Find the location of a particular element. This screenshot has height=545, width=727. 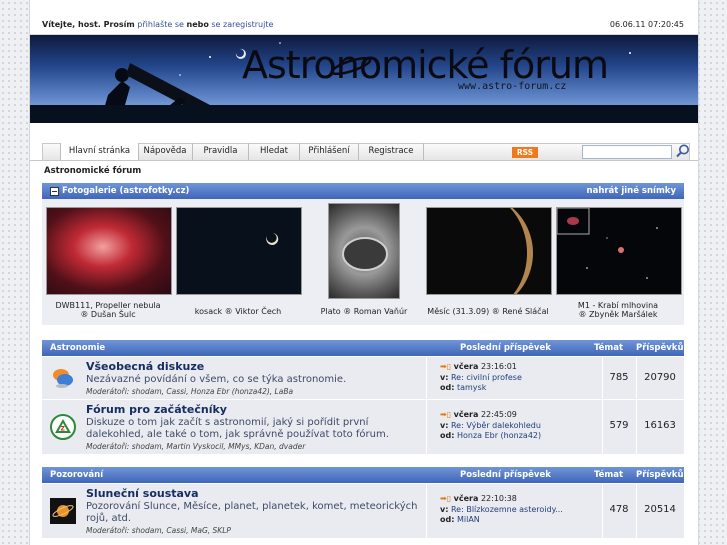

beginner-sign-icon: Z is located at coordinates (63, 427).